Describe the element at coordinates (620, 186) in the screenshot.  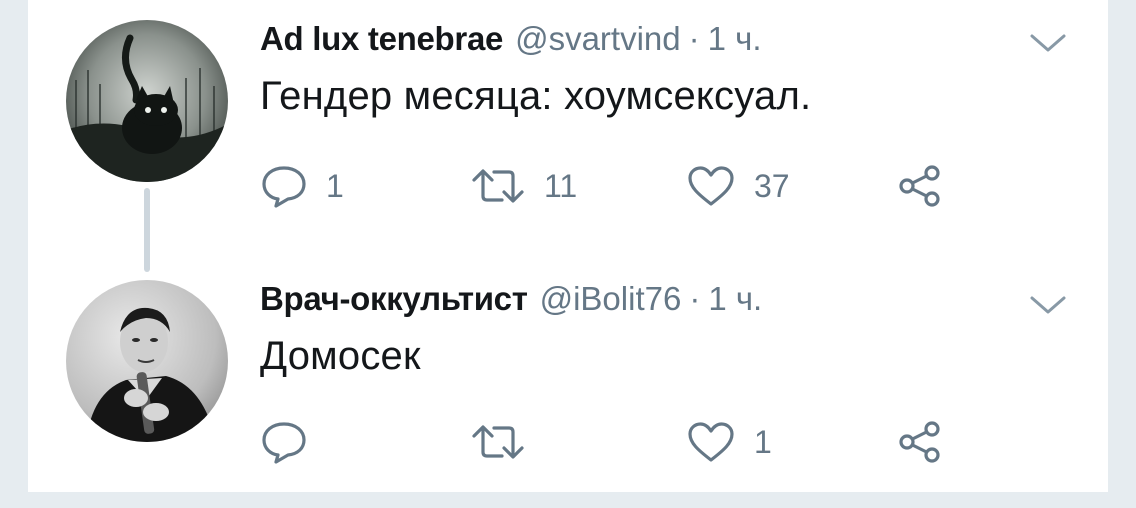
I see `tweet-actions: 1 11 37` at that location.